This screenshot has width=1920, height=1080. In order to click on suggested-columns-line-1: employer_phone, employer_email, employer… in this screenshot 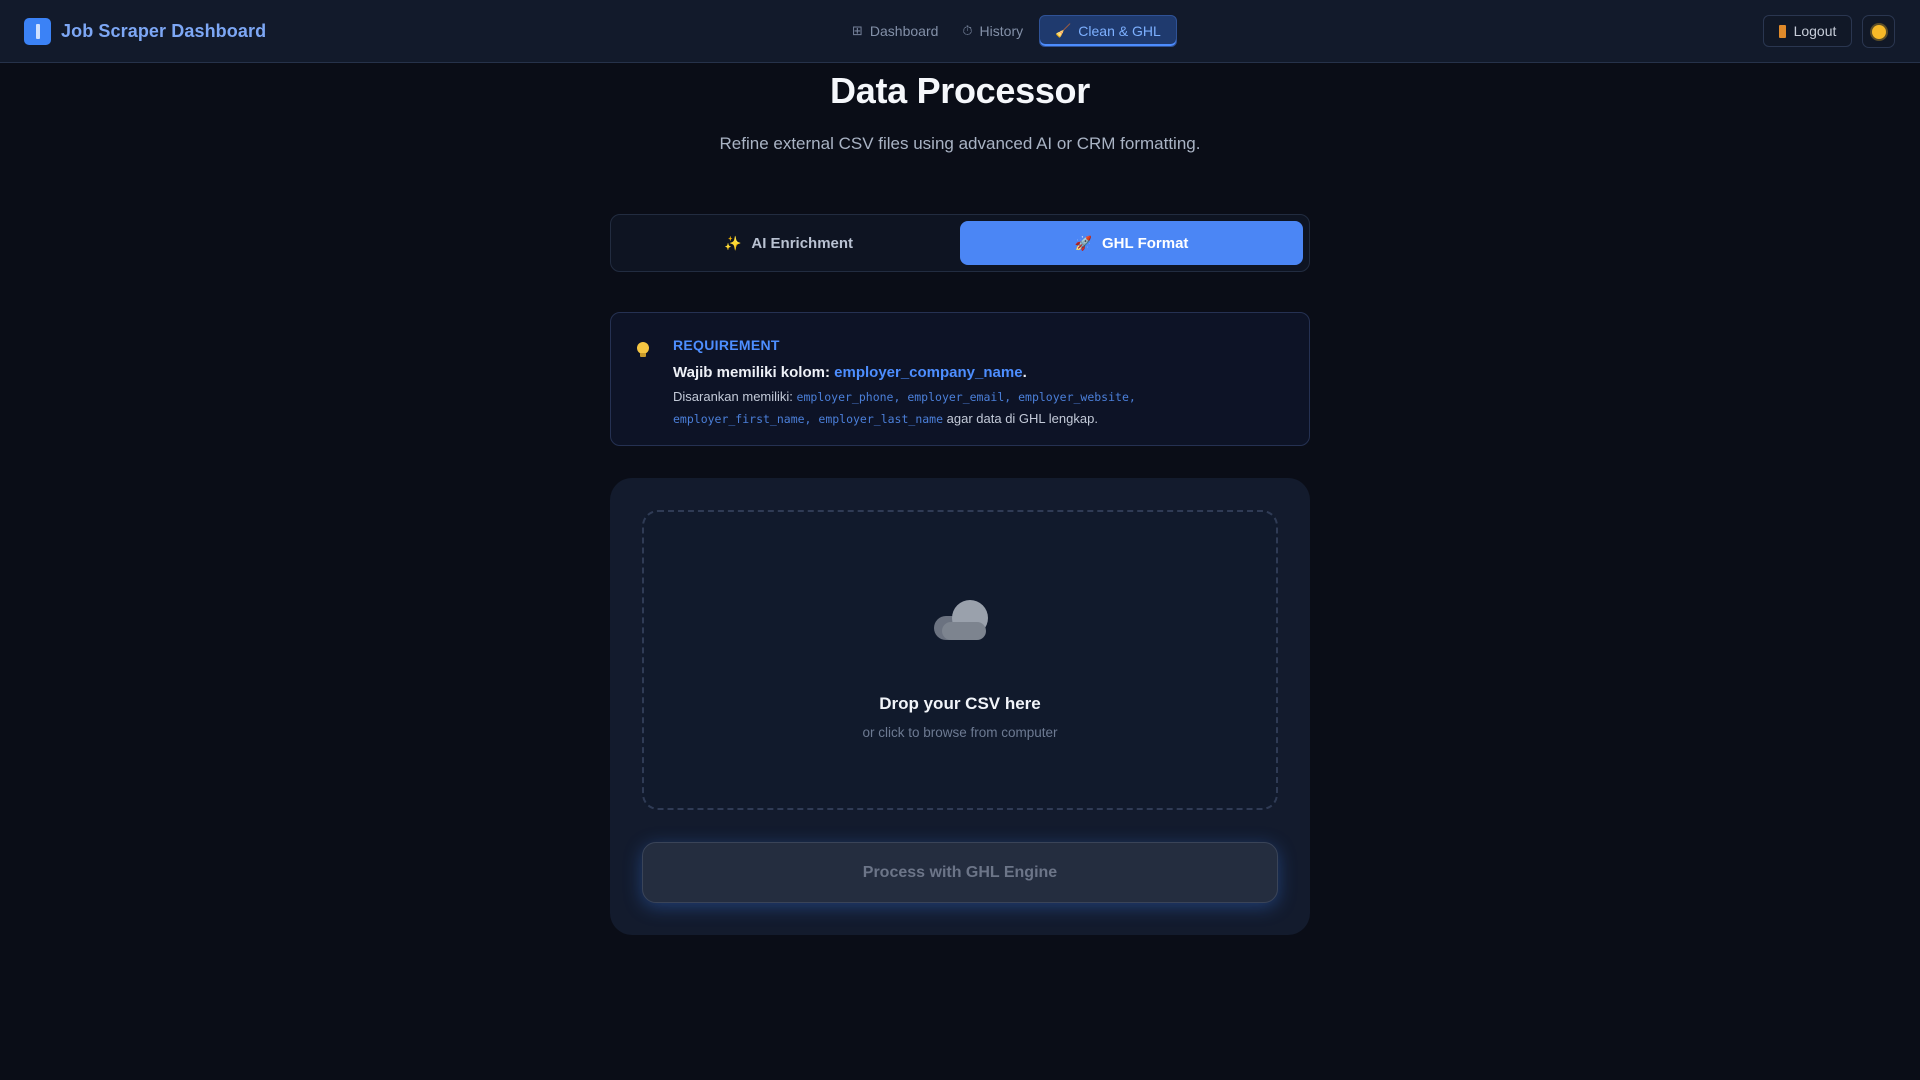, I will do `click(966, 397)`.